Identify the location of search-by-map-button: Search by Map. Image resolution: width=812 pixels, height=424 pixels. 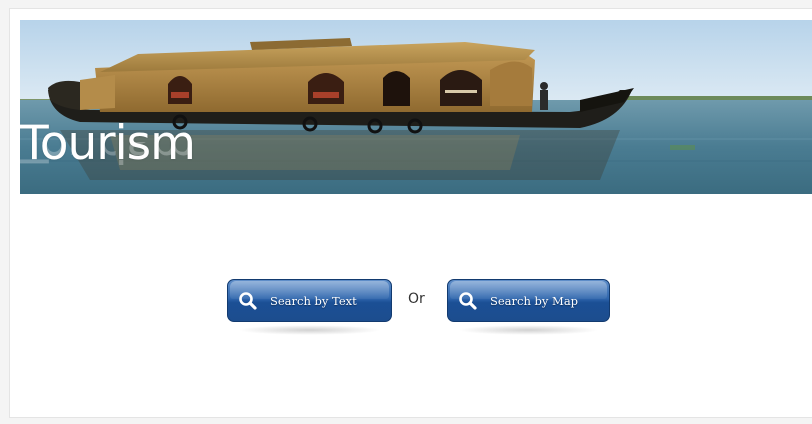
(528, 307).